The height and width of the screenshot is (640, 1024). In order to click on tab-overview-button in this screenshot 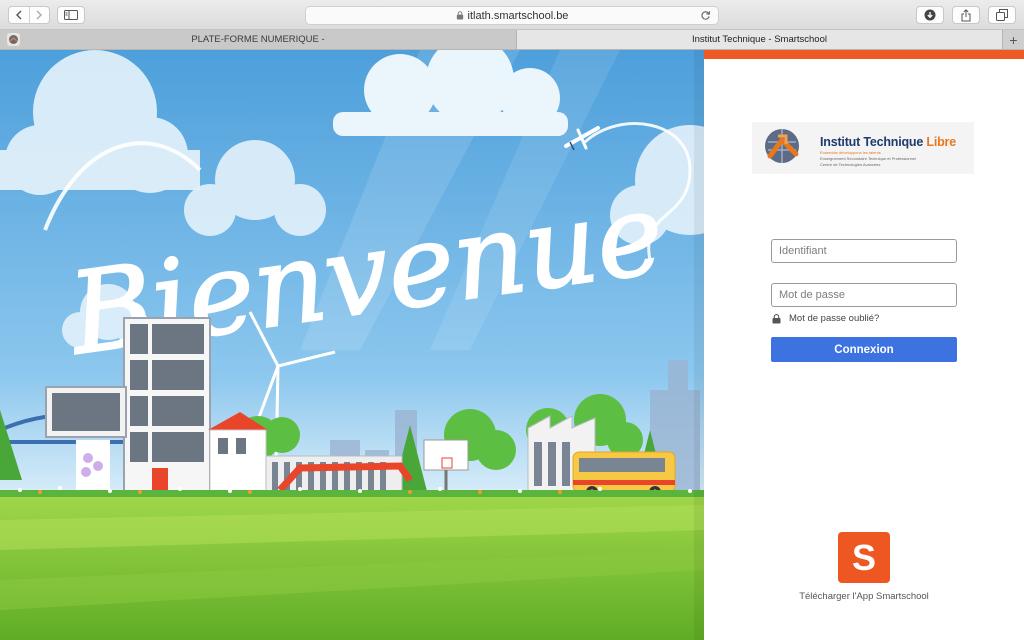, I will do `click(1002, 15)`.